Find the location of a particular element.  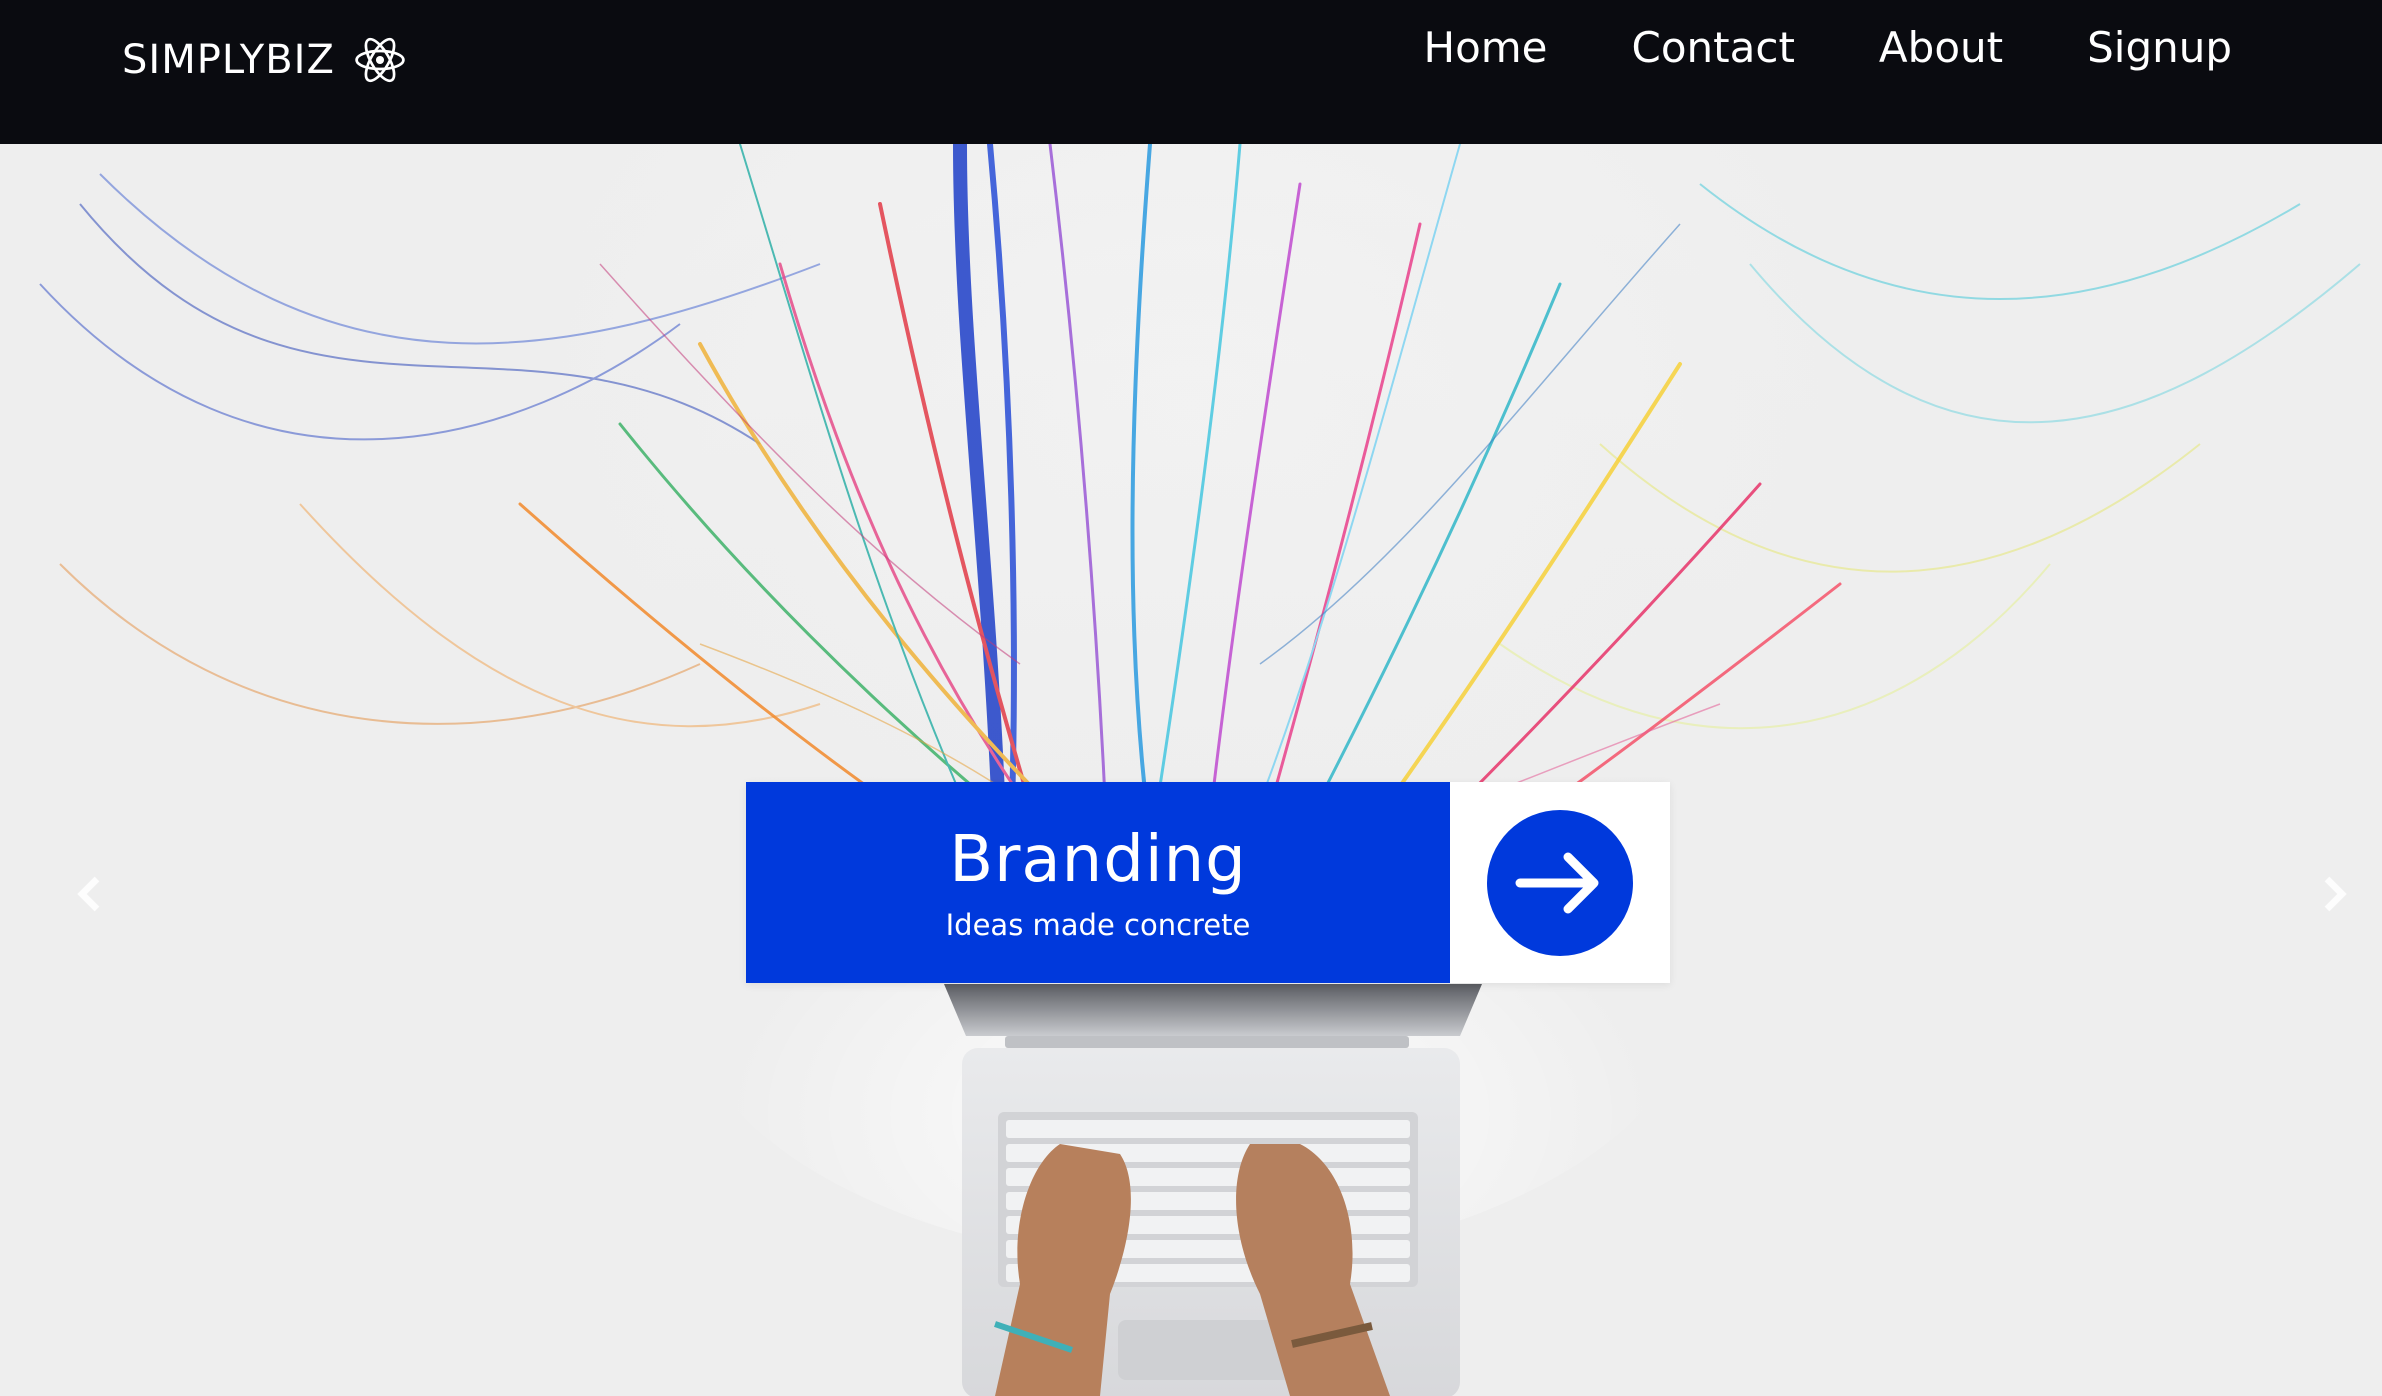

carousel-prev-button is located at coordinates (92, 894).